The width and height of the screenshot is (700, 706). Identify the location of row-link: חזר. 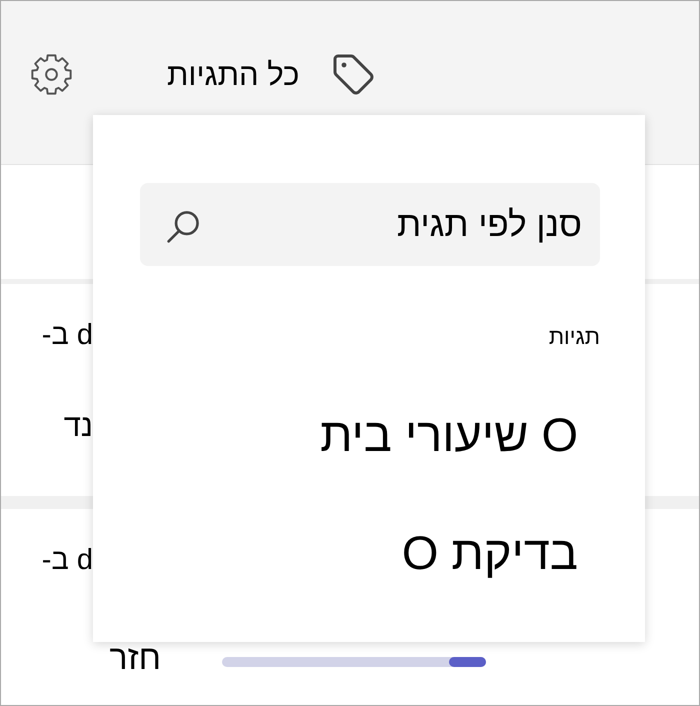
(135, 658).